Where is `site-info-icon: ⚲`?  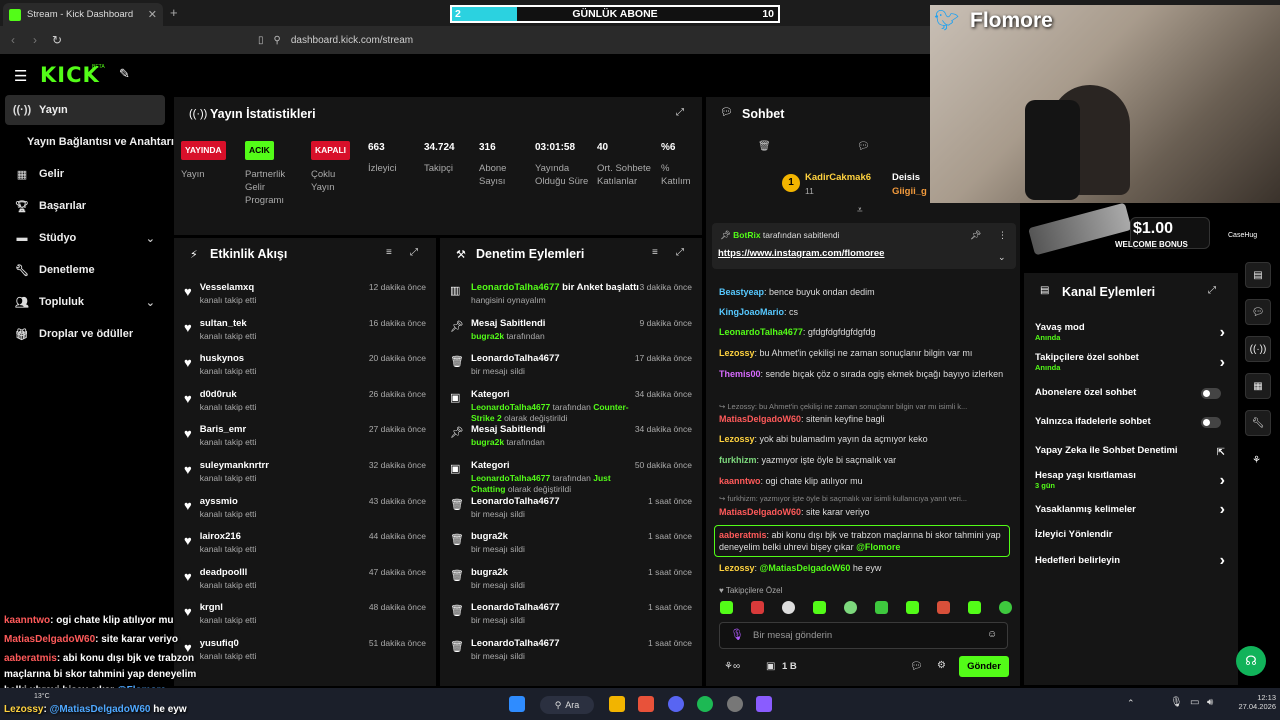 site-info-icon: ⚲ is located at coordinates (277, 40).